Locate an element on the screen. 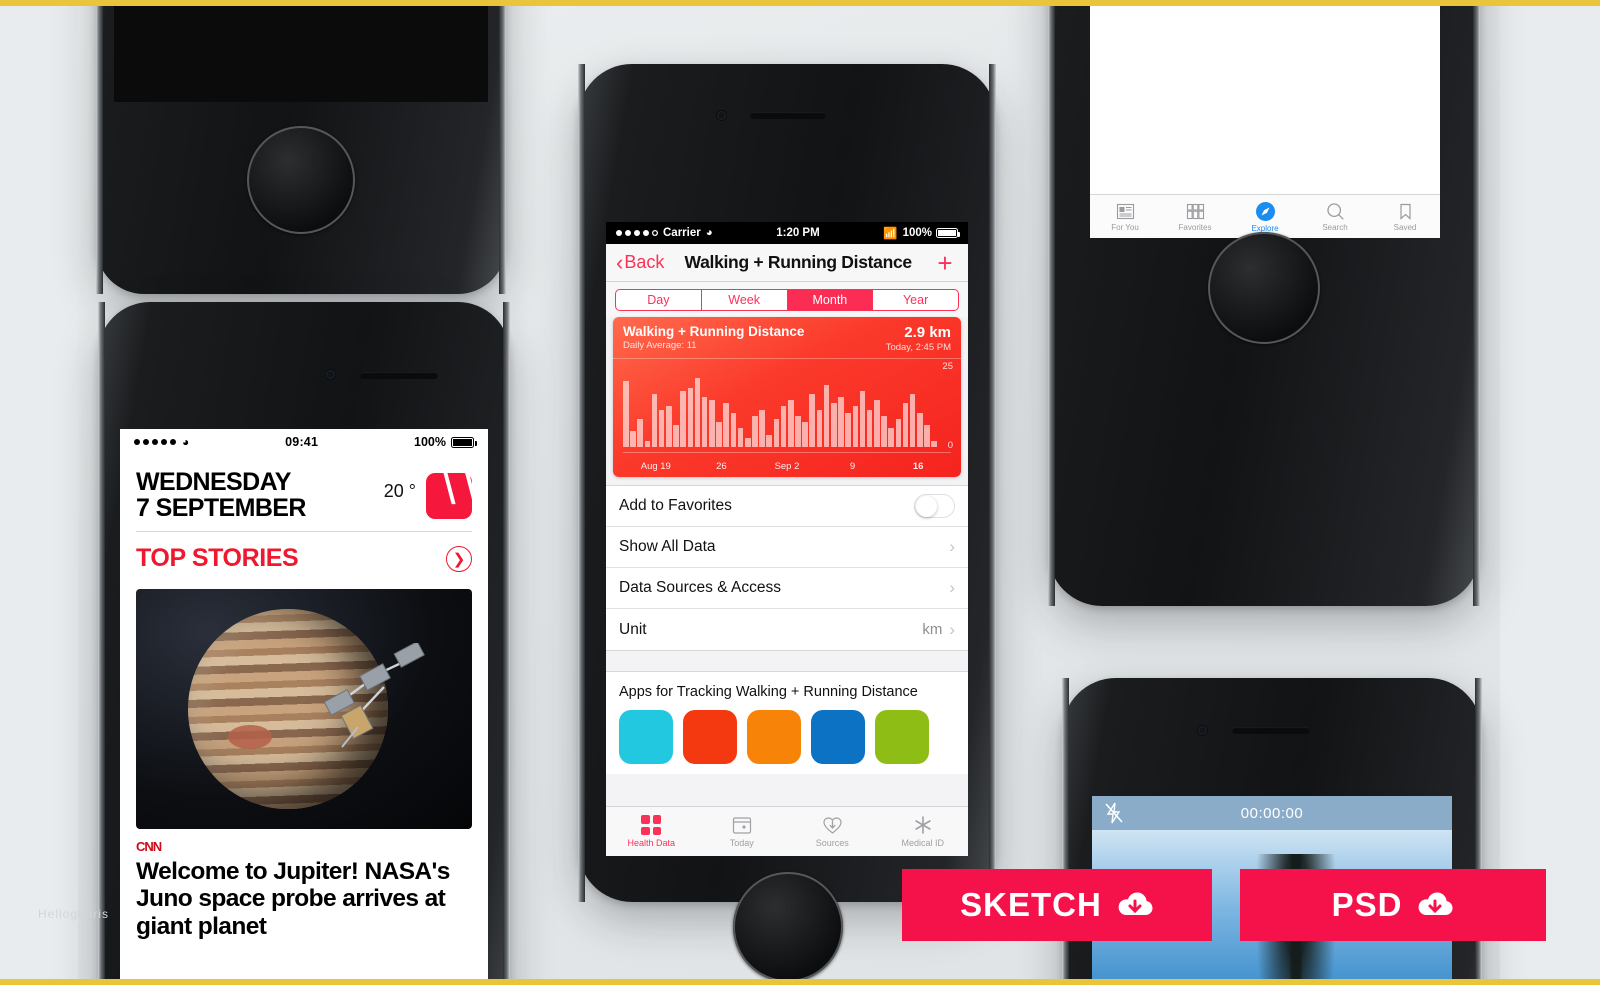 This screenshot has height=985, width=1600. segment-month: Month is located at coordinates (830, 300).